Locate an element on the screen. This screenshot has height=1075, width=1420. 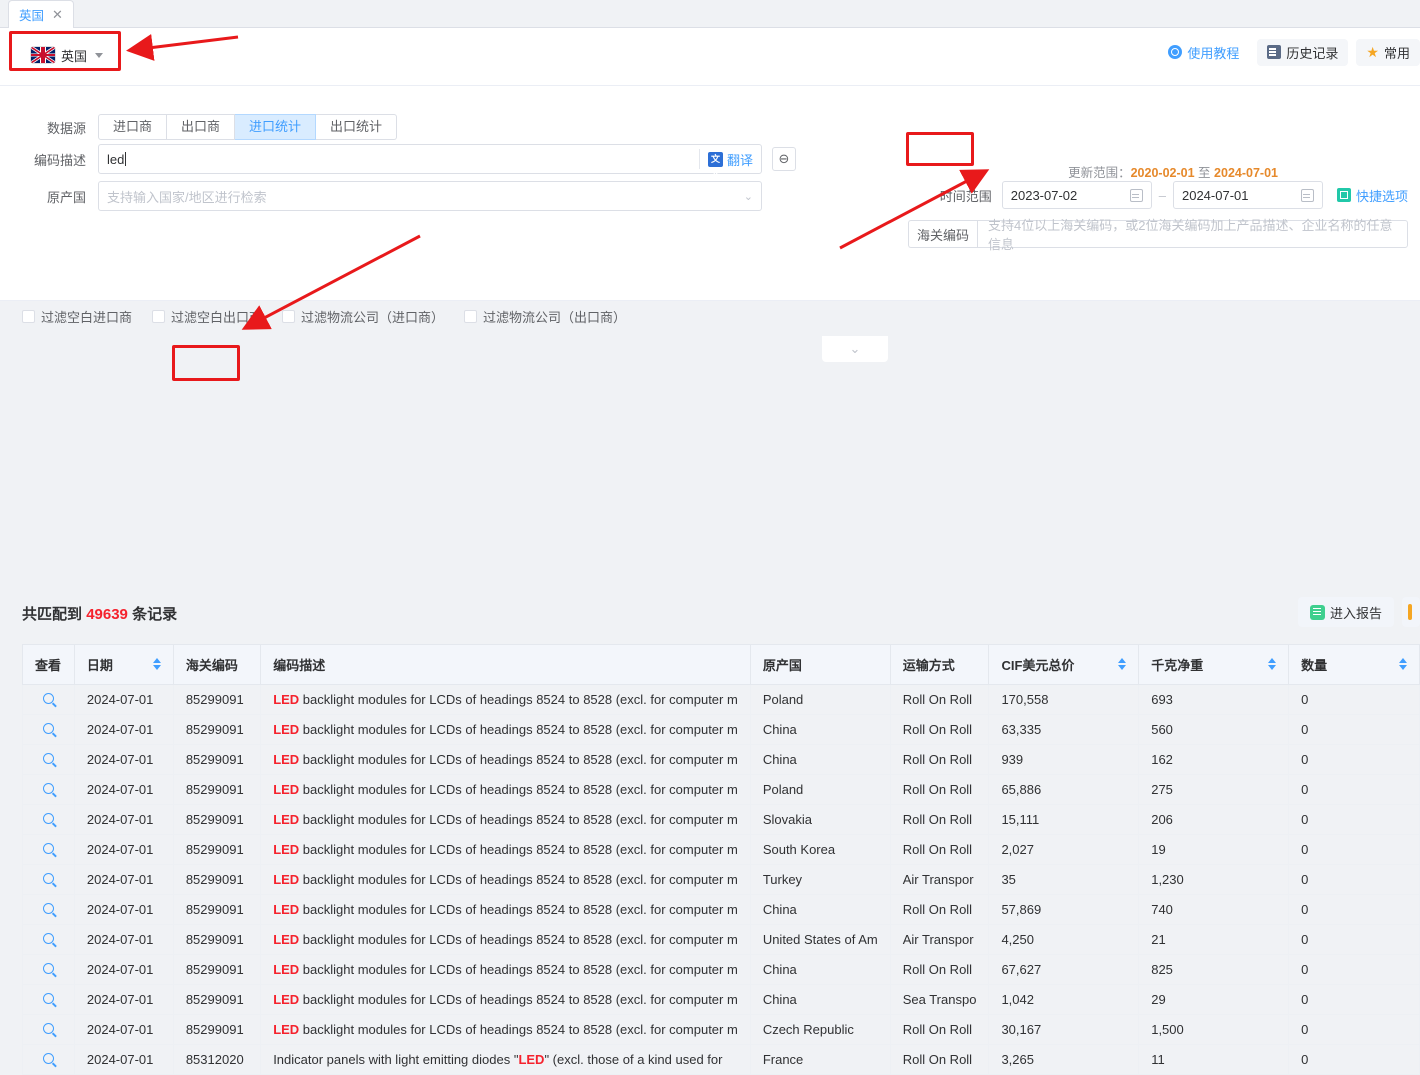
date-to-input: 2024-07-01 is located at coordinates (1247, 195).